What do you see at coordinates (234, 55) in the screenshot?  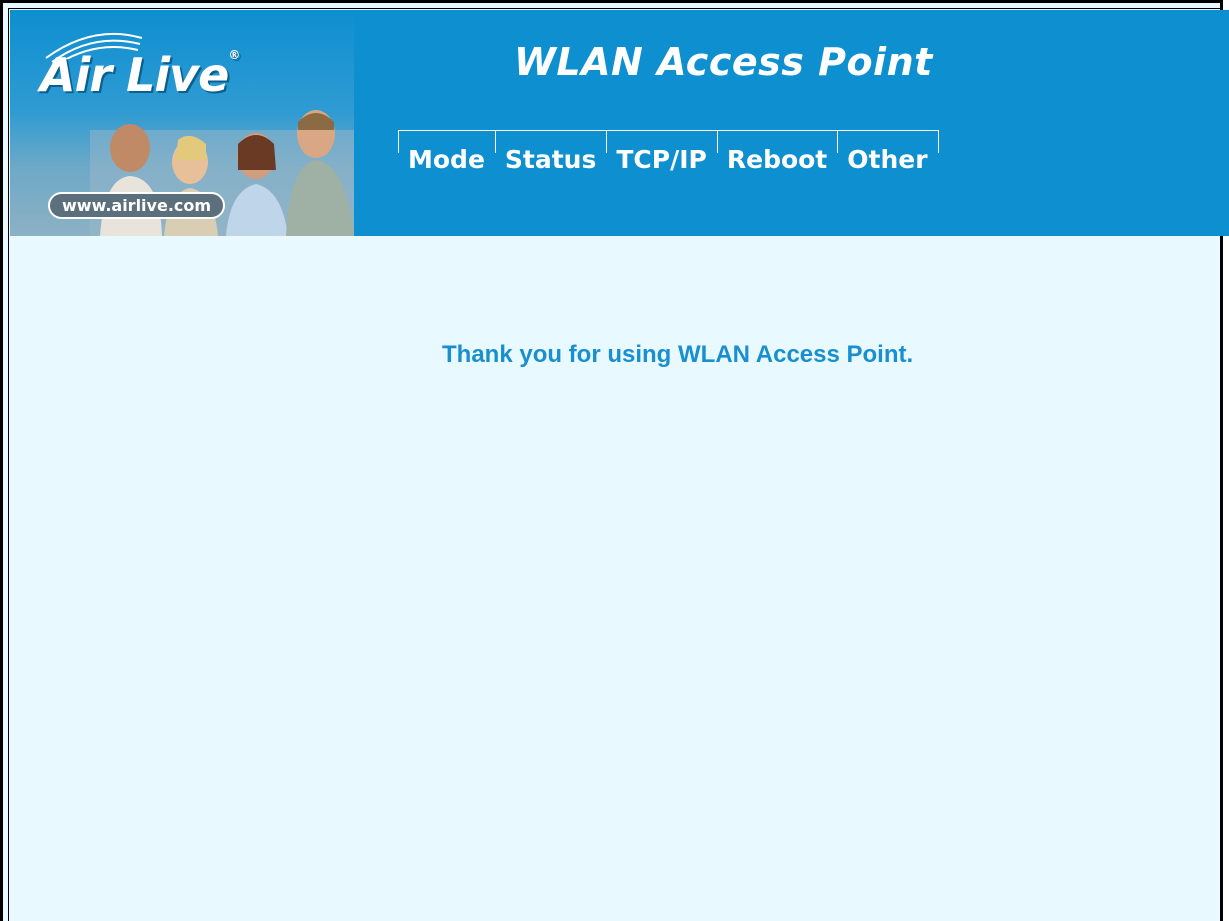 I see `registered-mark: ®` at bounding box center [234, 55].